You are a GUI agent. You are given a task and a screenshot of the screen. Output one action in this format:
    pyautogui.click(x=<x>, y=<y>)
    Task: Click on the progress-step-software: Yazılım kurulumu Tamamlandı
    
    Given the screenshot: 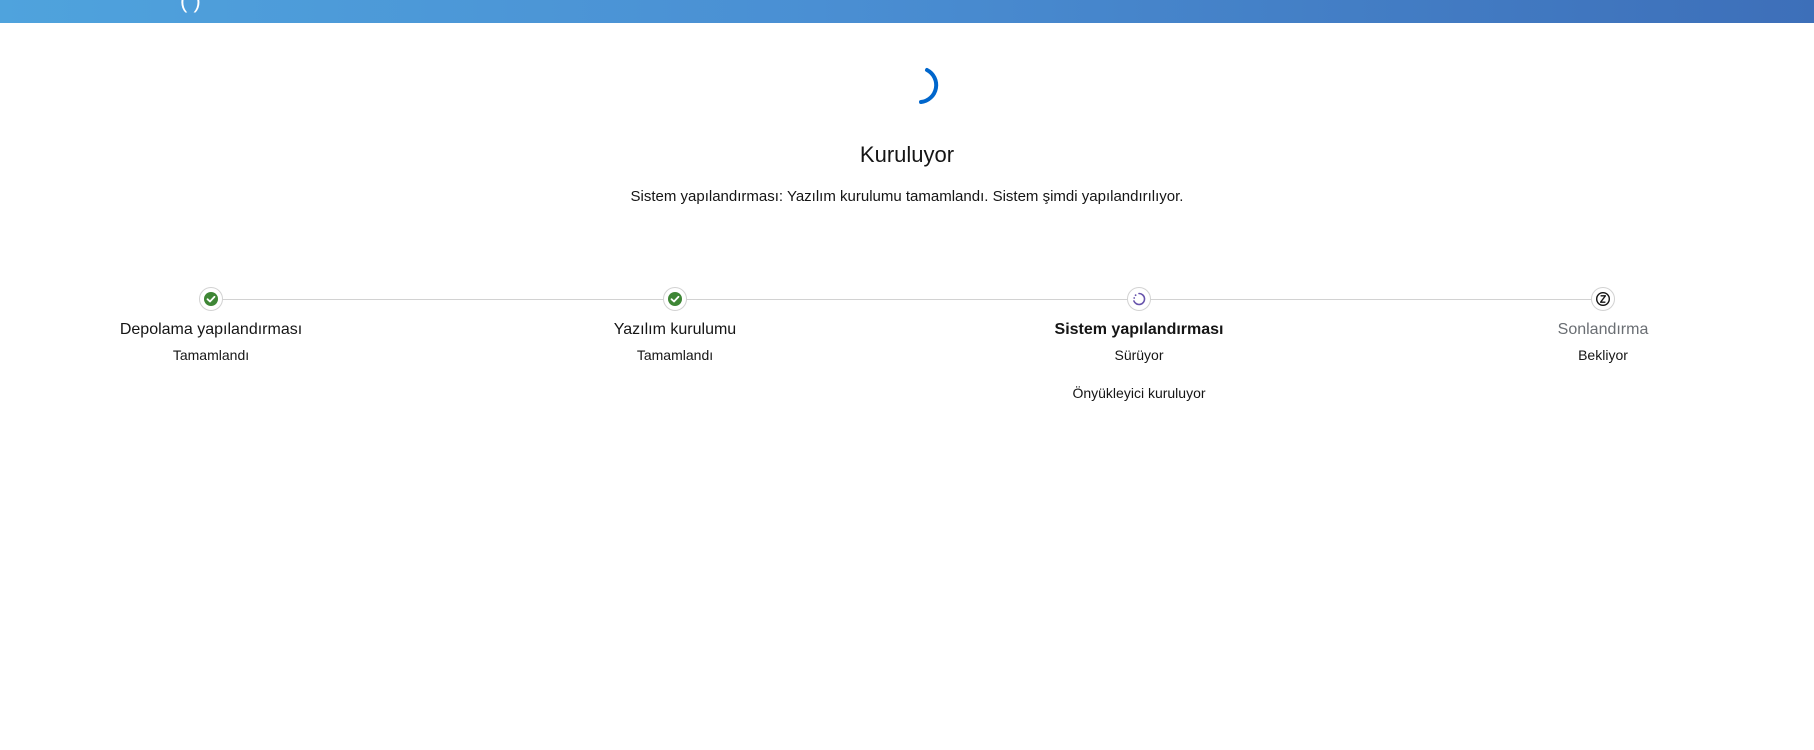 What is the action you would take?
    pyautogui.click(x=675, y=325)
    